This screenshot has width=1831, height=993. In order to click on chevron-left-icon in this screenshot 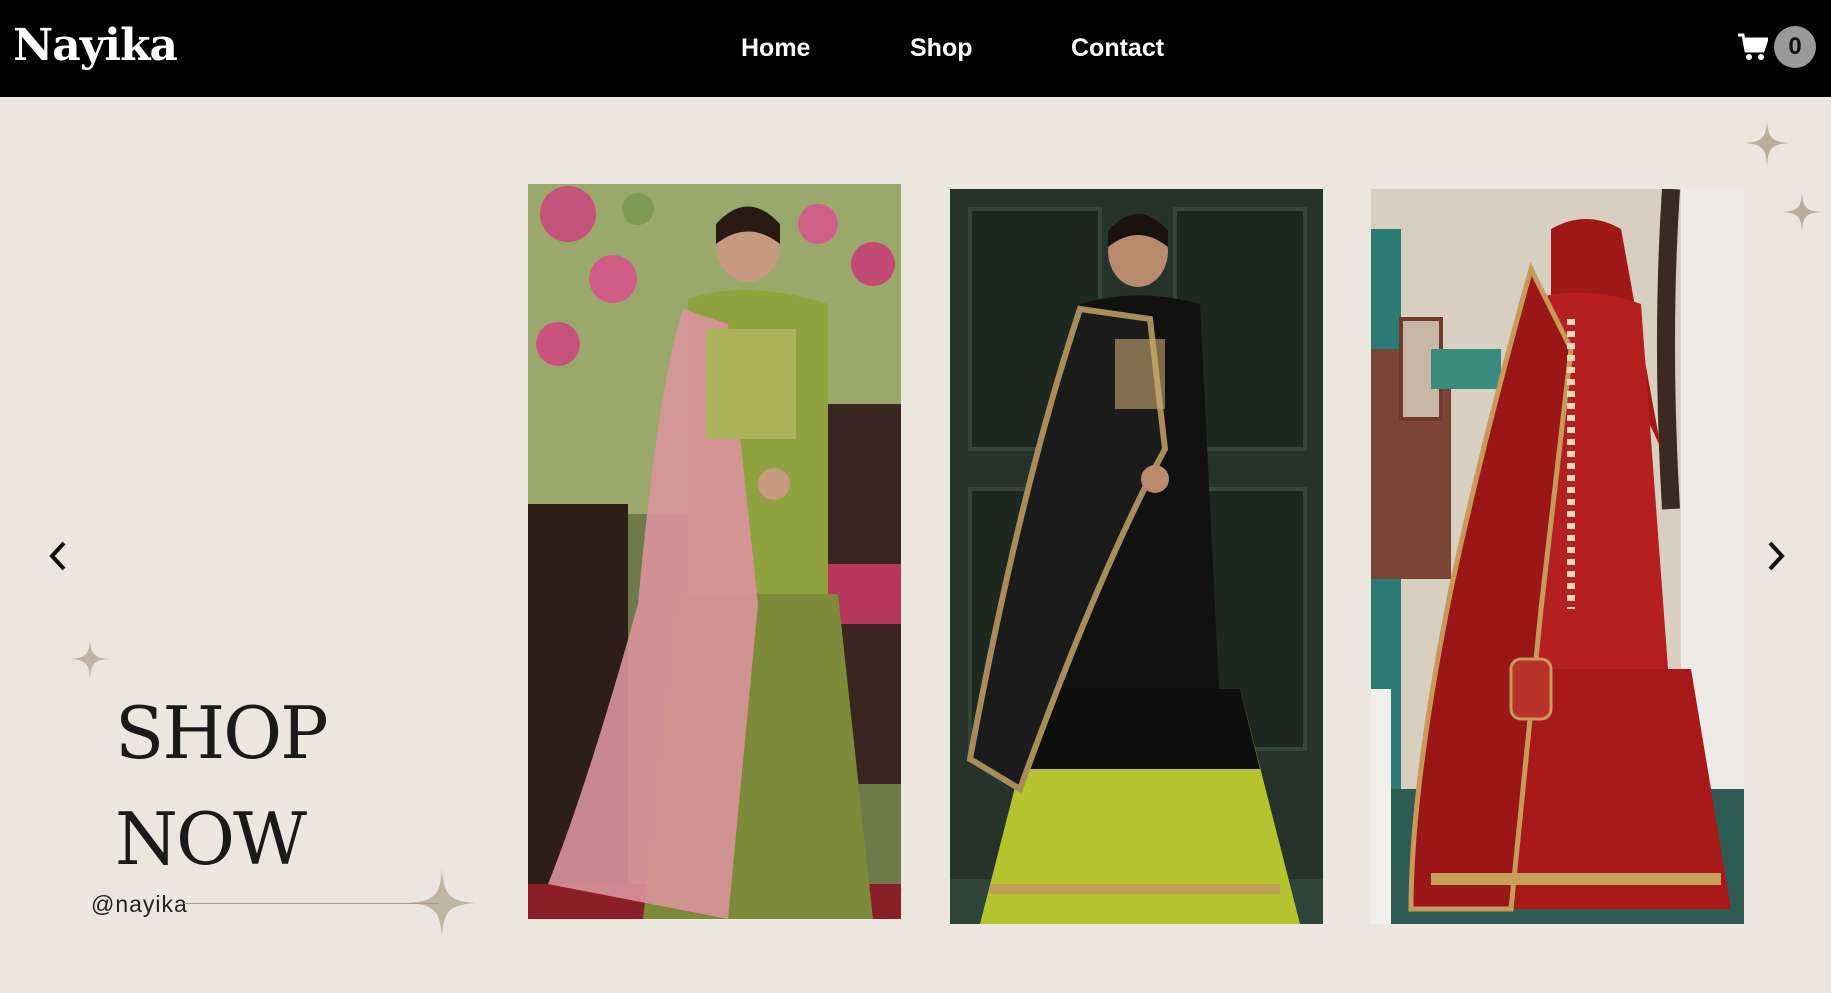, I will do `click(57, 556)`.